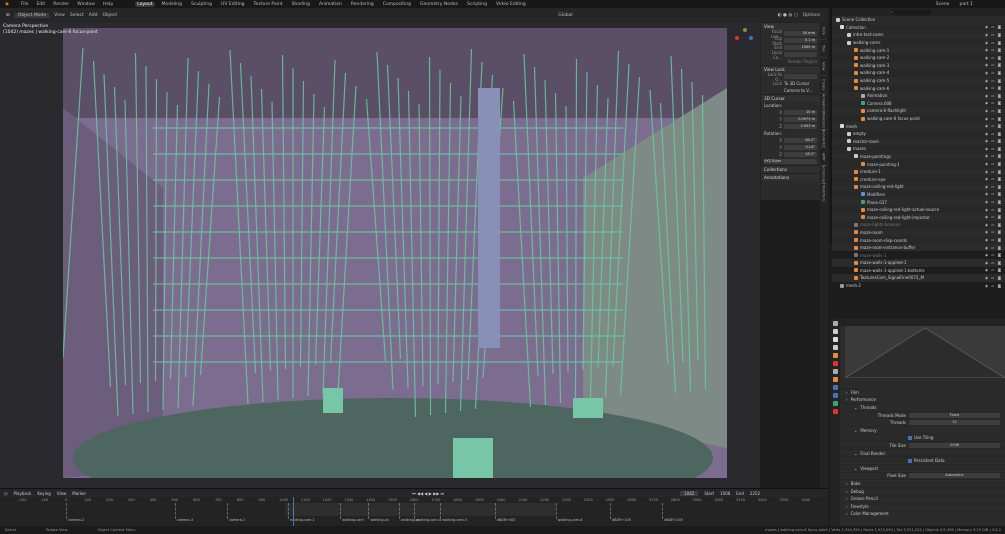 Image resolution: width=1005 pixels, height=534 pixels. Describe the element at coordinates (823, 103) in the screenshot. I see `sidebar-tab: Animation` at that location.